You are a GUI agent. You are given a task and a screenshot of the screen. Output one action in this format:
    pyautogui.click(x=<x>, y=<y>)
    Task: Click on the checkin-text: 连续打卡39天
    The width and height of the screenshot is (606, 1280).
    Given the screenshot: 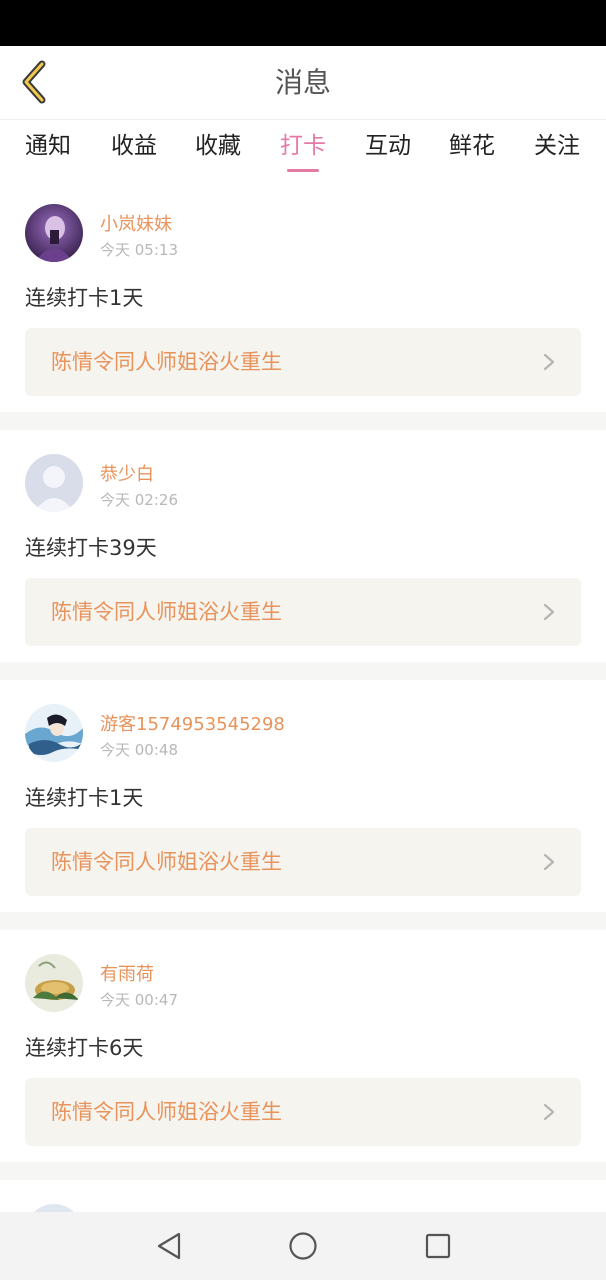 What is the action you would take?
    pyautogui.click(x=91, y=548)
    